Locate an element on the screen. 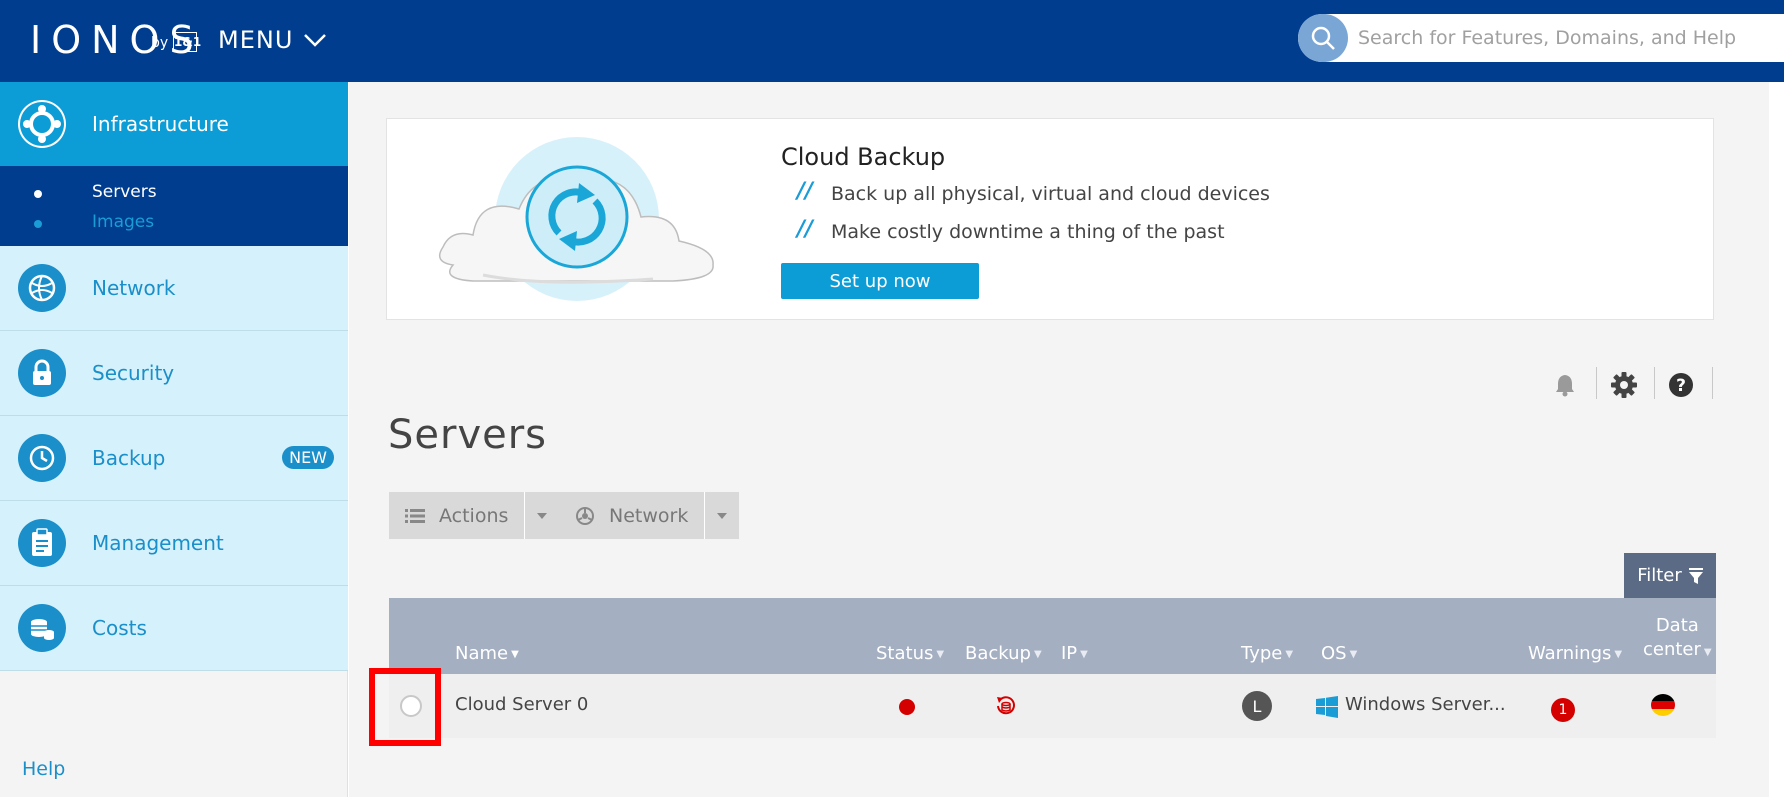  actions-button-group: Actions is located at coordinates (474, 515).